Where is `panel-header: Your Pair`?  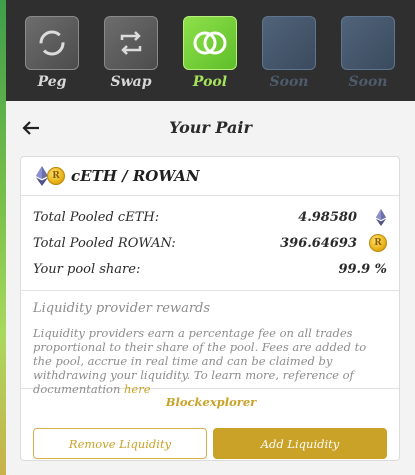
panel-header: Your Pair is located at coordinates (210, 128).